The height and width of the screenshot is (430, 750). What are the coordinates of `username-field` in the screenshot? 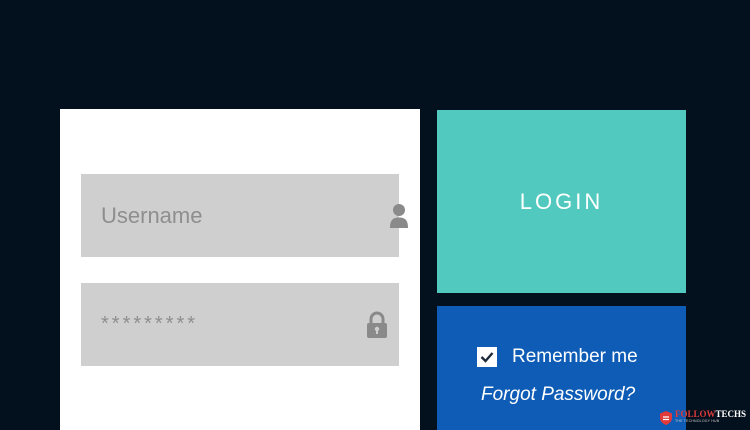 It's located at (244, 215).